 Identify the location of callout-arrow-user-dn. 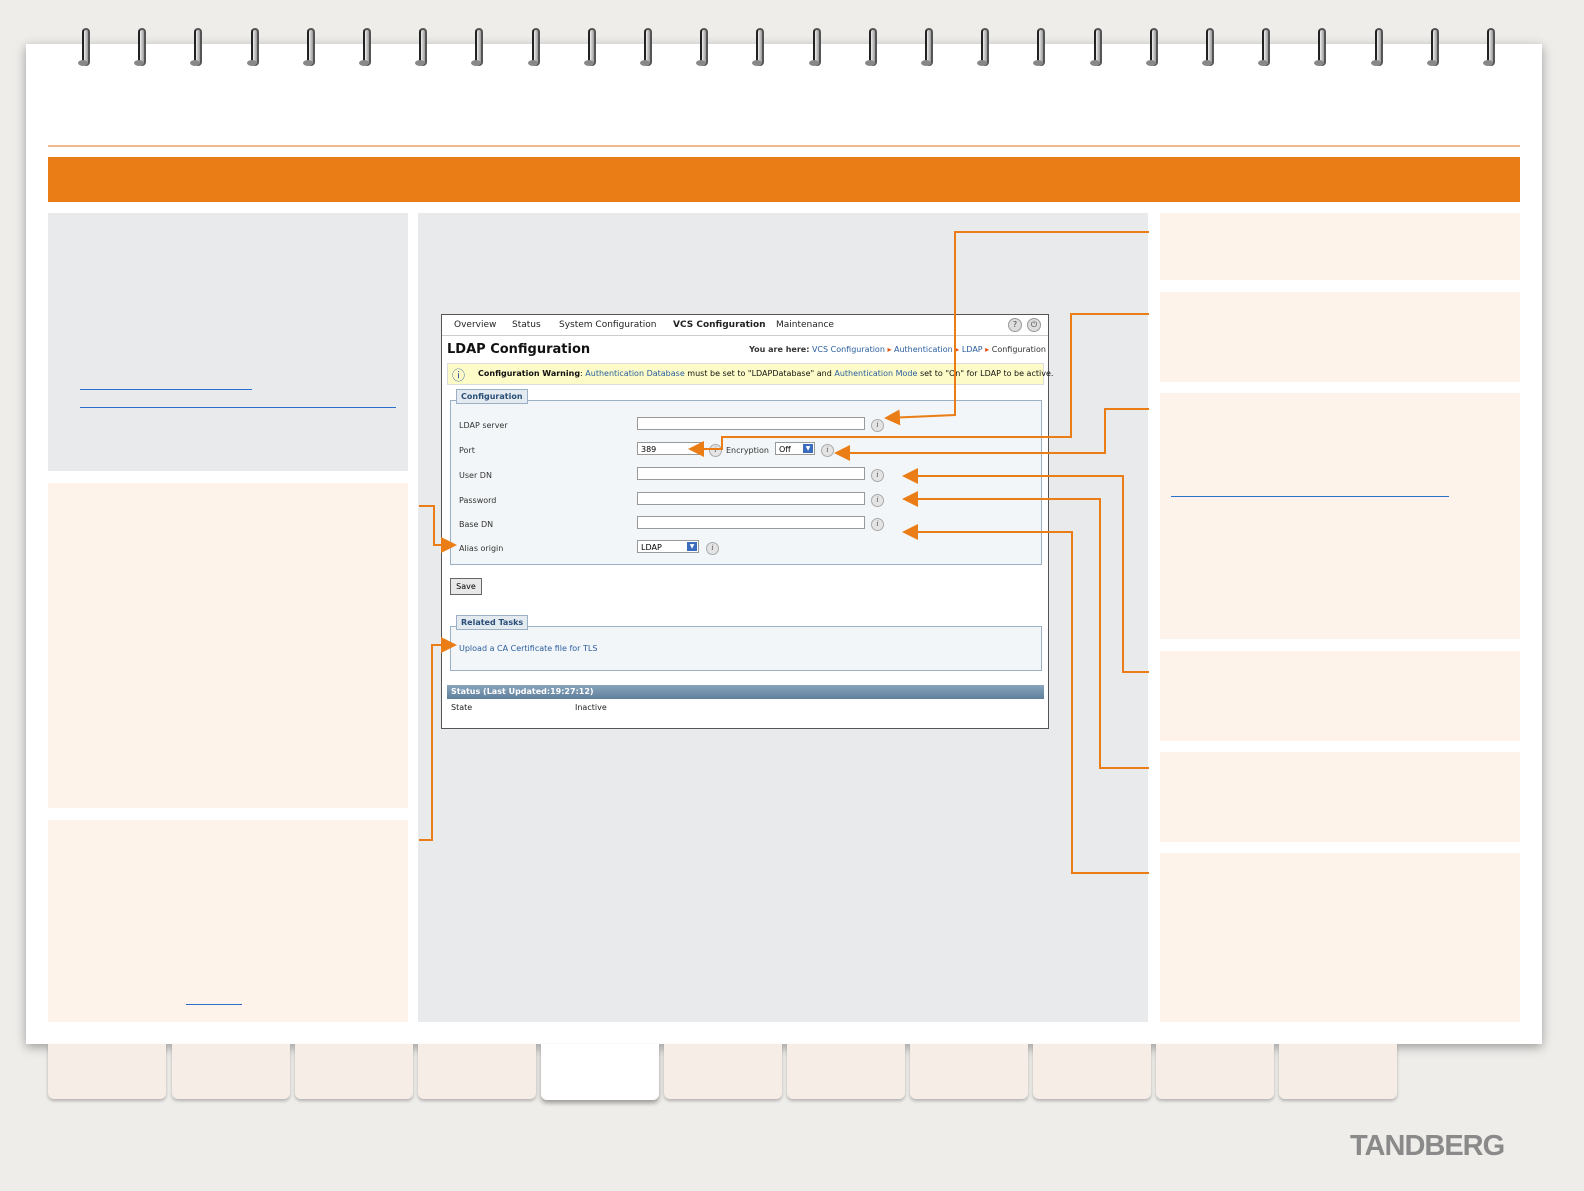
(1025, 570).